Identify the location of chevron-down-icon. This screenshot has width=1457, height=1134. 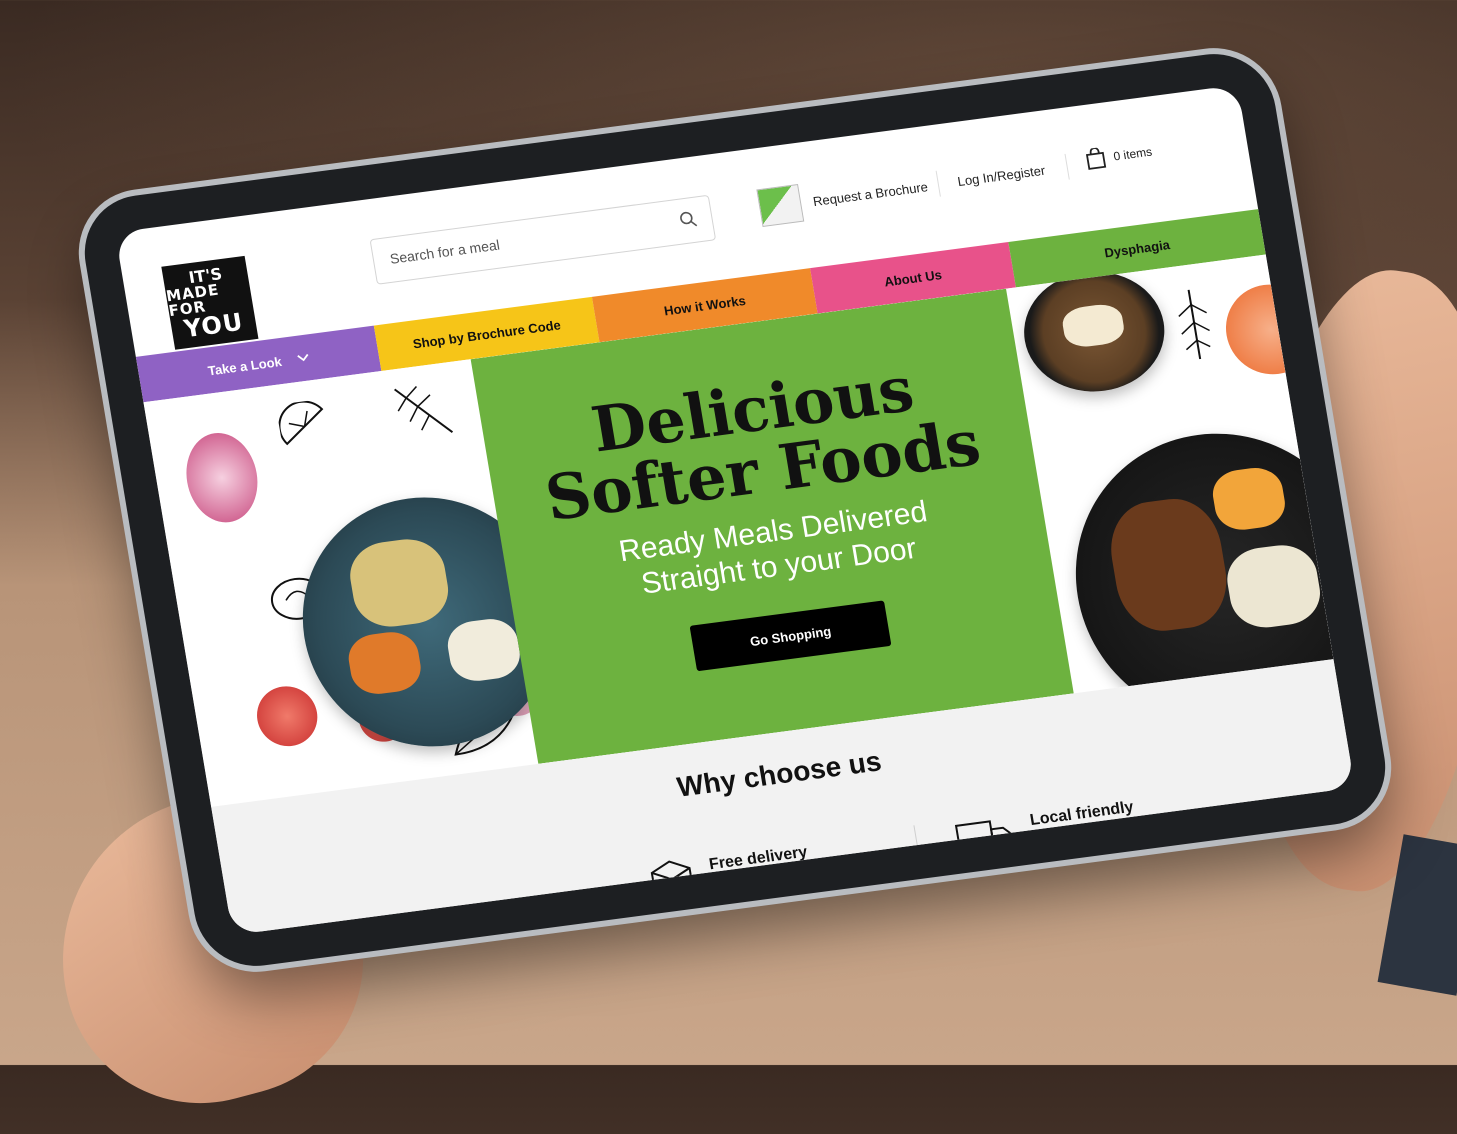
(303, 357).